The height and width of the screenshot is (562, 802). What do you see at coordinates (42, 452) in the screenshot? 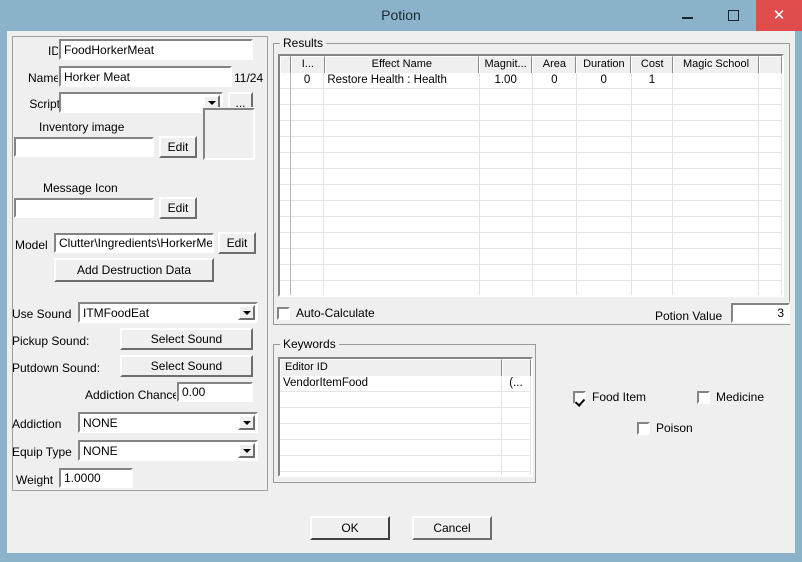
I see `equip-type-label: Equip Type` at bounding box center [42, 452].